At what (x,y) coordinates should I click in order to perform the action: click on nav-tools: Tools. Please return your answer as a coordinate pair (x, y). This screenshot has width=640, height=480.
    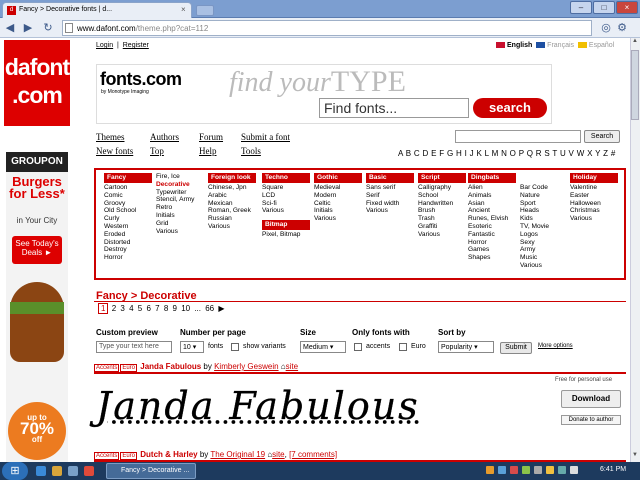
    Looking at the image, I should click on (251, 151).